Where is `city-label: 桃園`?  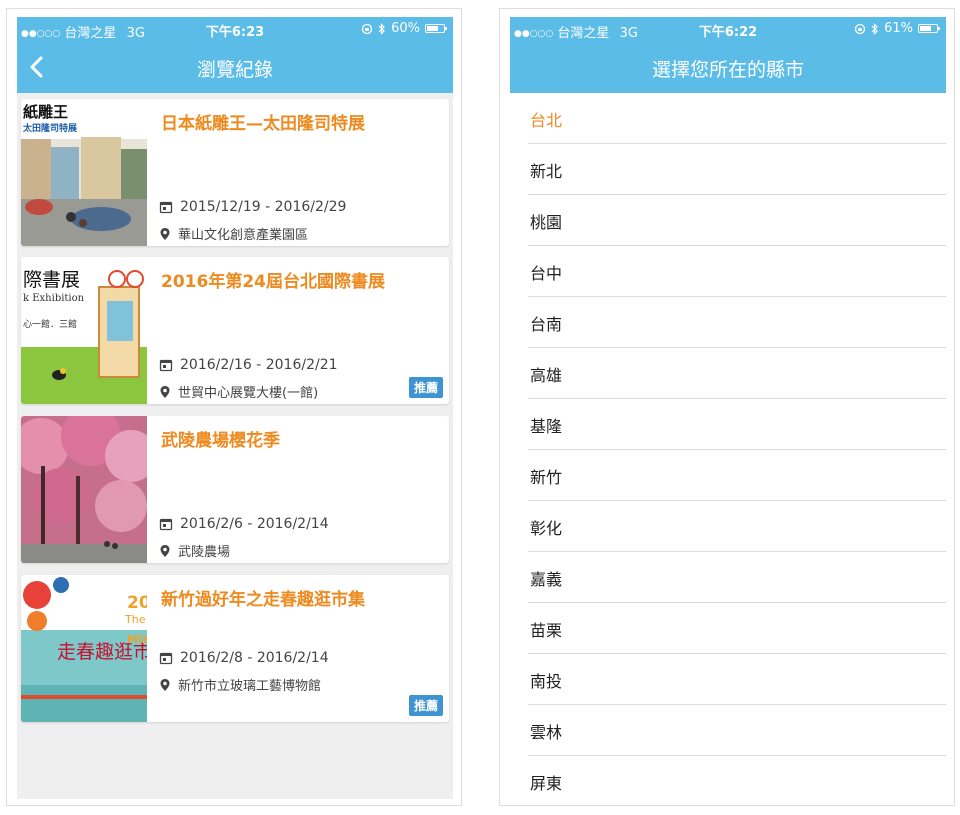 city-label: 桃園 is located at coordinates (546, 222).